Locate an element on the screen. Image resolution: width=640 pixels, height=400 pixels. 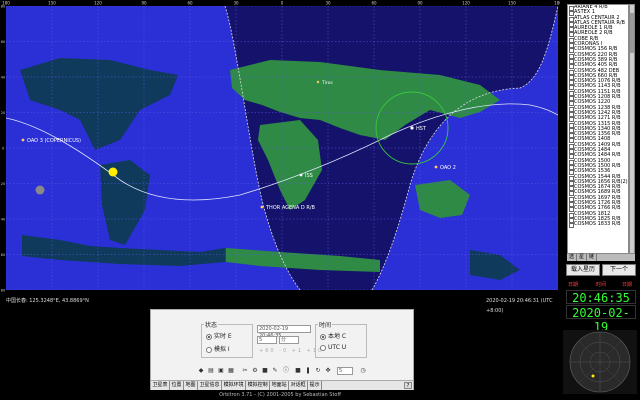
satellite-label-oao3: OAO 3 (COPERNICUS) is located at coordinates (54, 141).